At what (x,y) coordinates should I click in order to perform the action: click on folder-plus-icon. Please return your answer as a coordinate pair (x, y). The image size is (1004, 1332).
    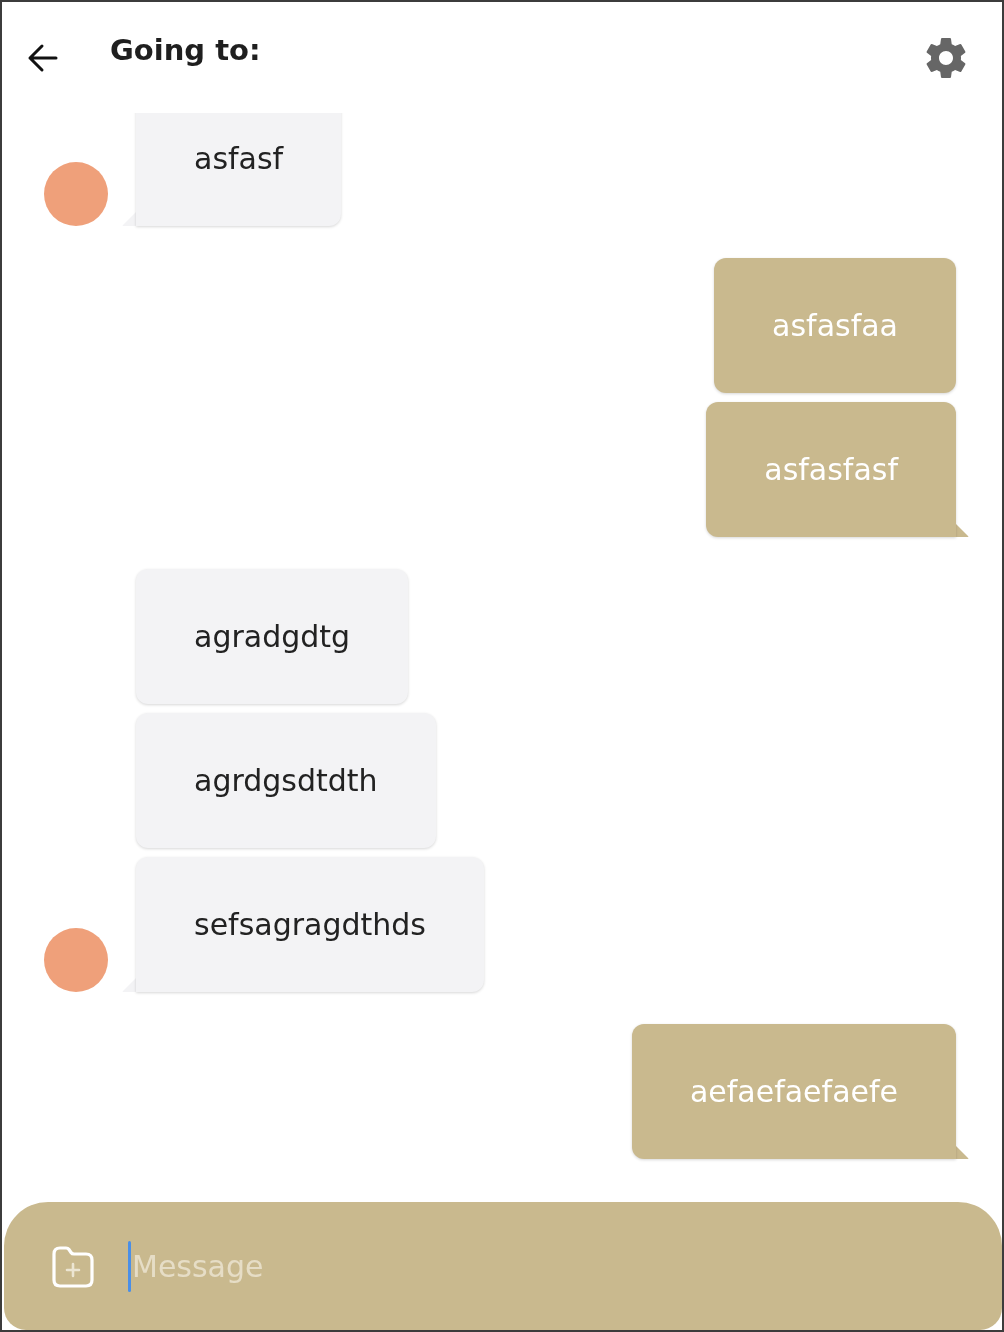
    Looking at the image, I should click on (73, 1267).